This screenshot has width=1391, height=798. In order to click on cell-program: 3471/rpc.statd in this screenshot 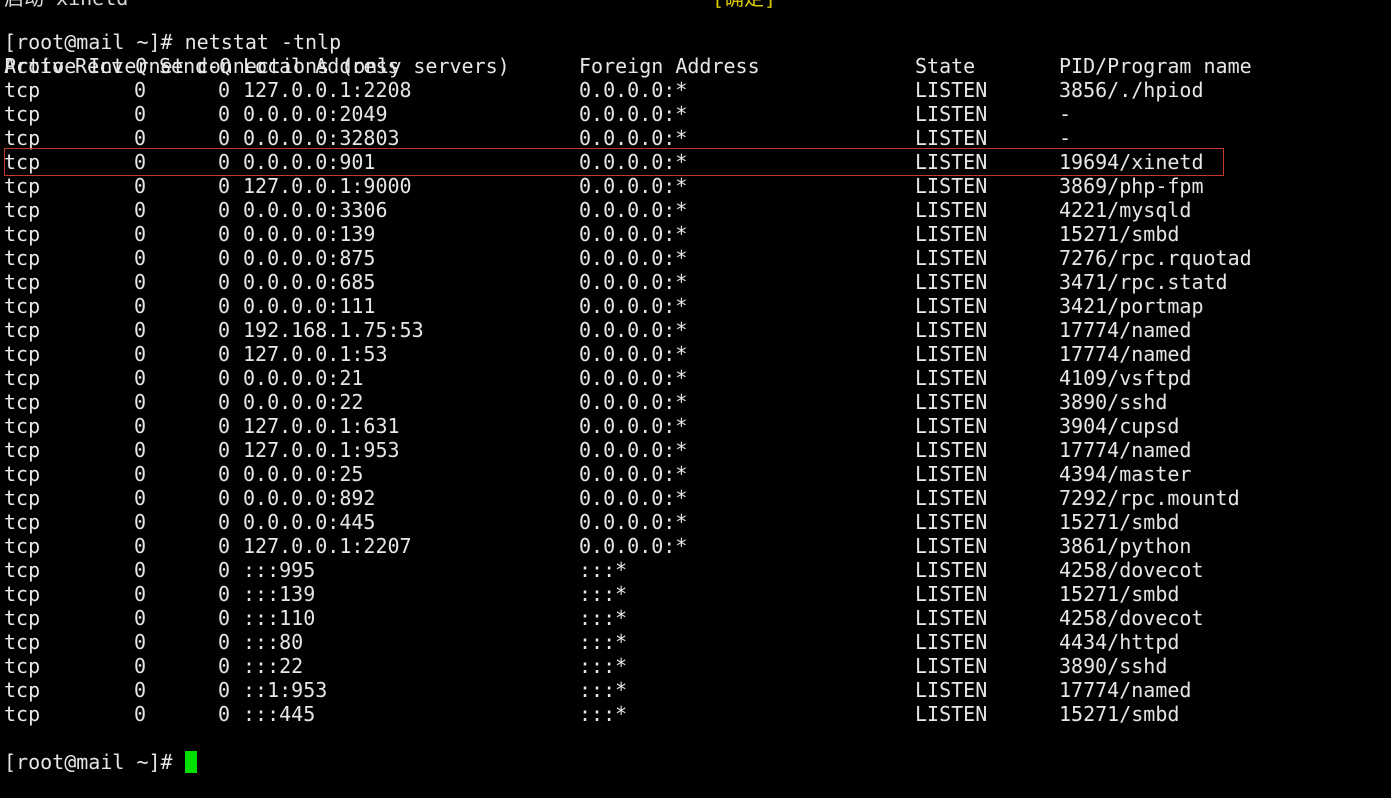, I will do `click(1143, 282)`.